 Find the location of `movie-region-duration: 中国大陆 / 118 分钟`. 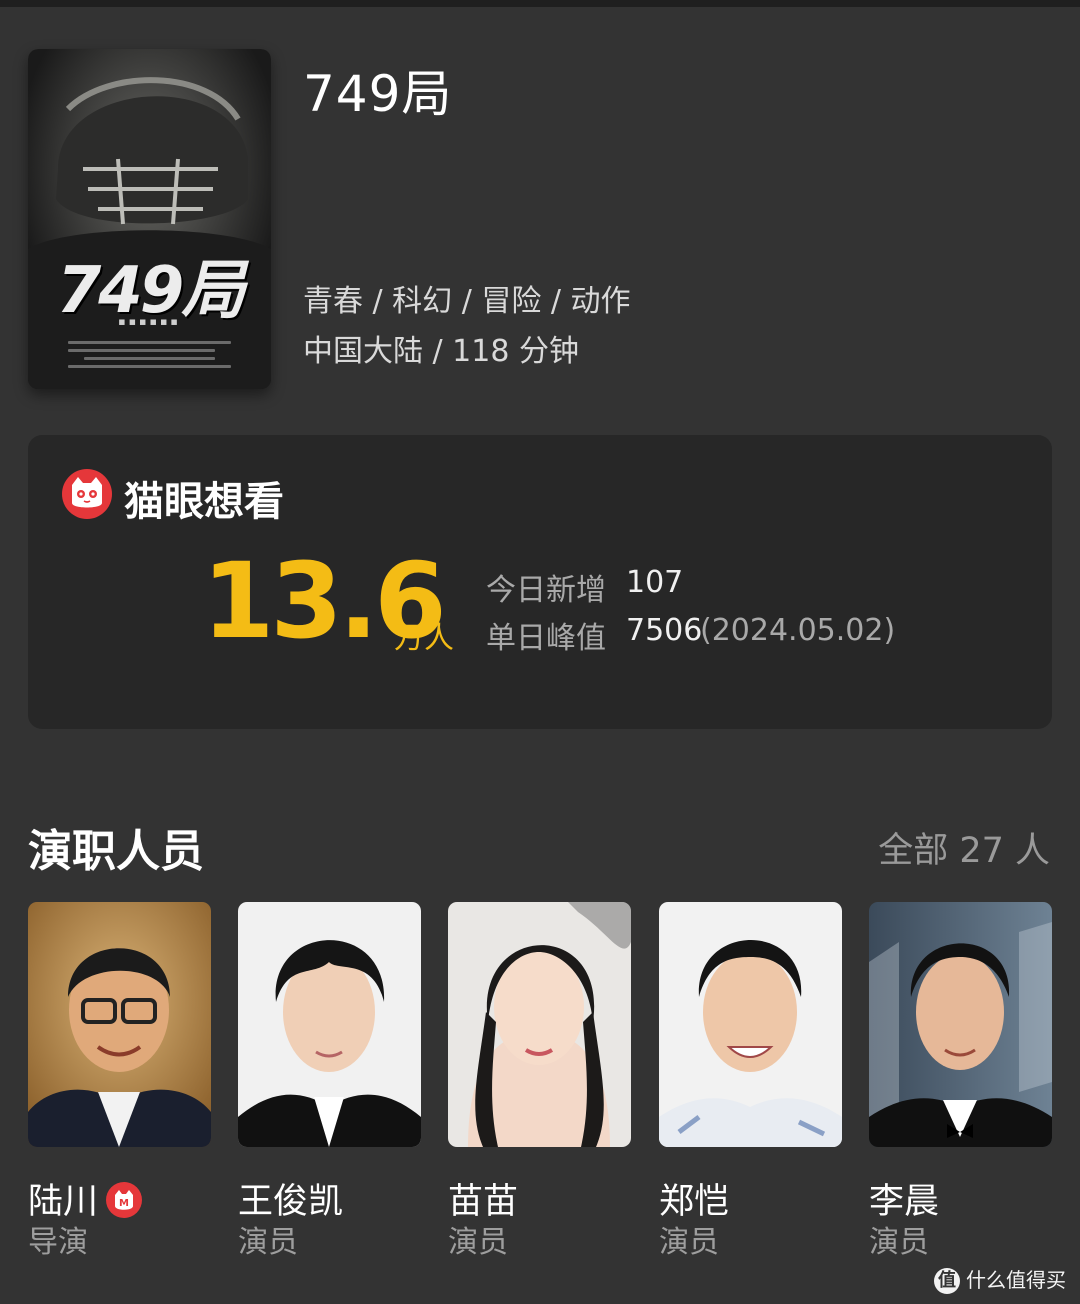

movie-region-duration: 中国大陆 / 118 分钟 is located at coordinates (441, 351).